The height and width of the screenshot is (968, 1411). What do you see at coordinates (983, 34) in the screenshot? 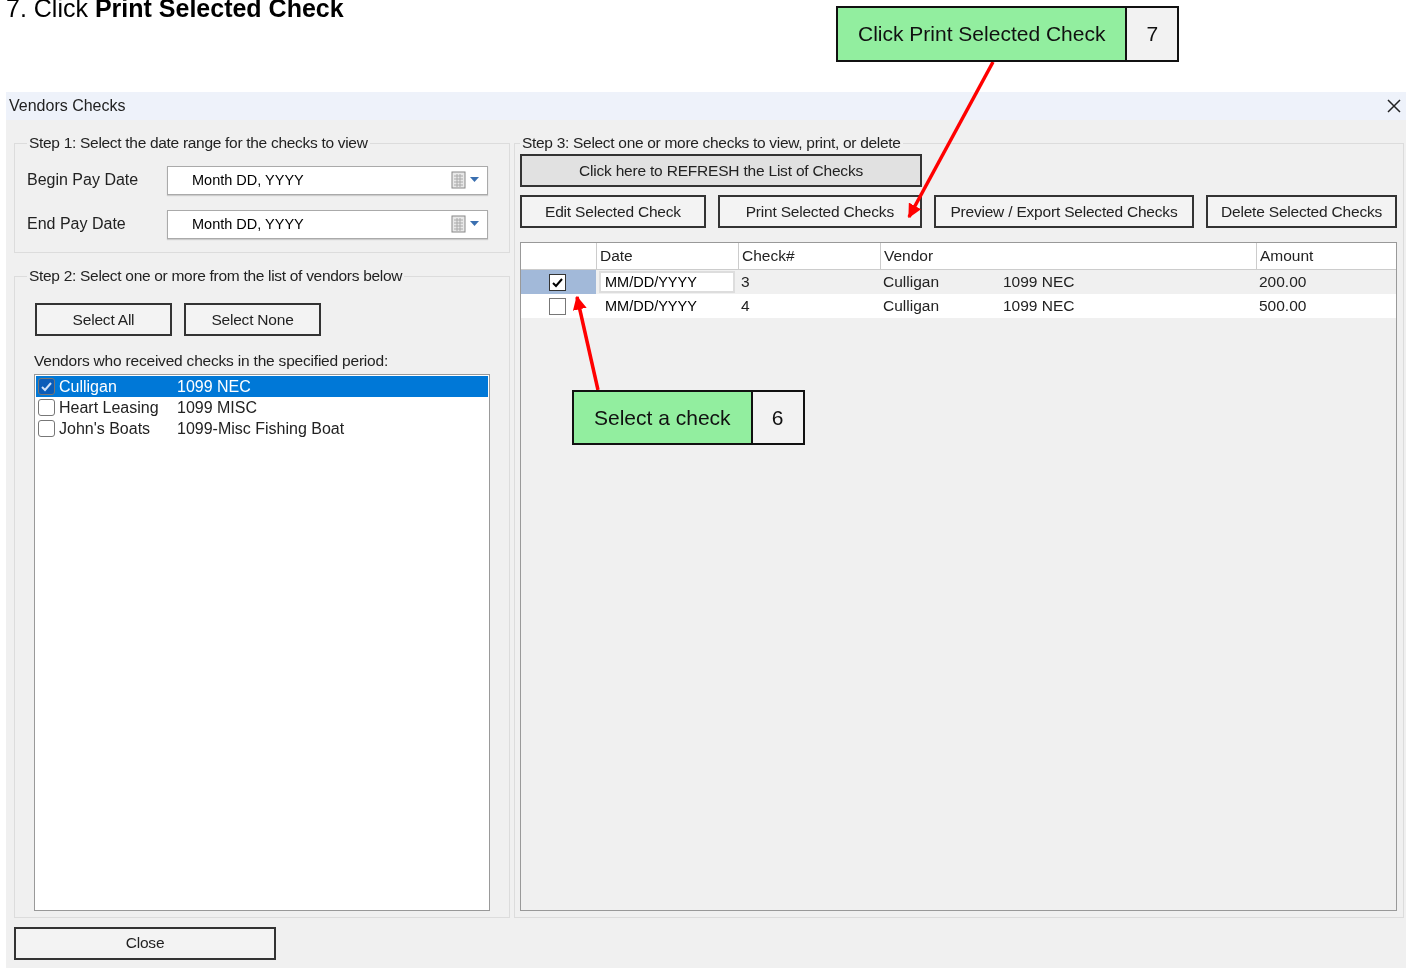
I see `callout-text: Click Print Selected Check` at bounding box center [983, 34].